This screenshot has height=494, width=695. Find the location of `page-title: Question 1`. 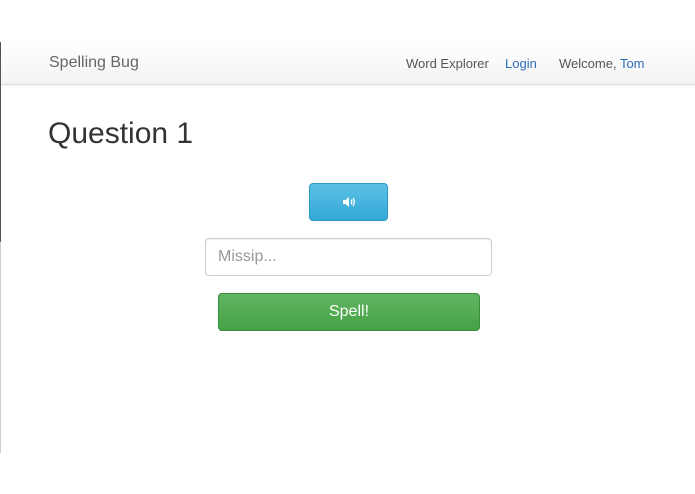

page-title: Question 1 is located at coordinates (121, 133).